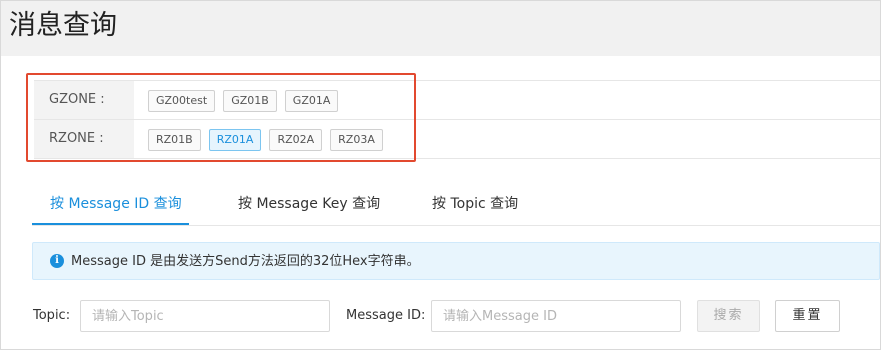 The height and width of the screenshot is (350, 881). Describe the element at coordinates (84, 100) in the screenshot. I see `gzone-label: GZONE :` at that location.